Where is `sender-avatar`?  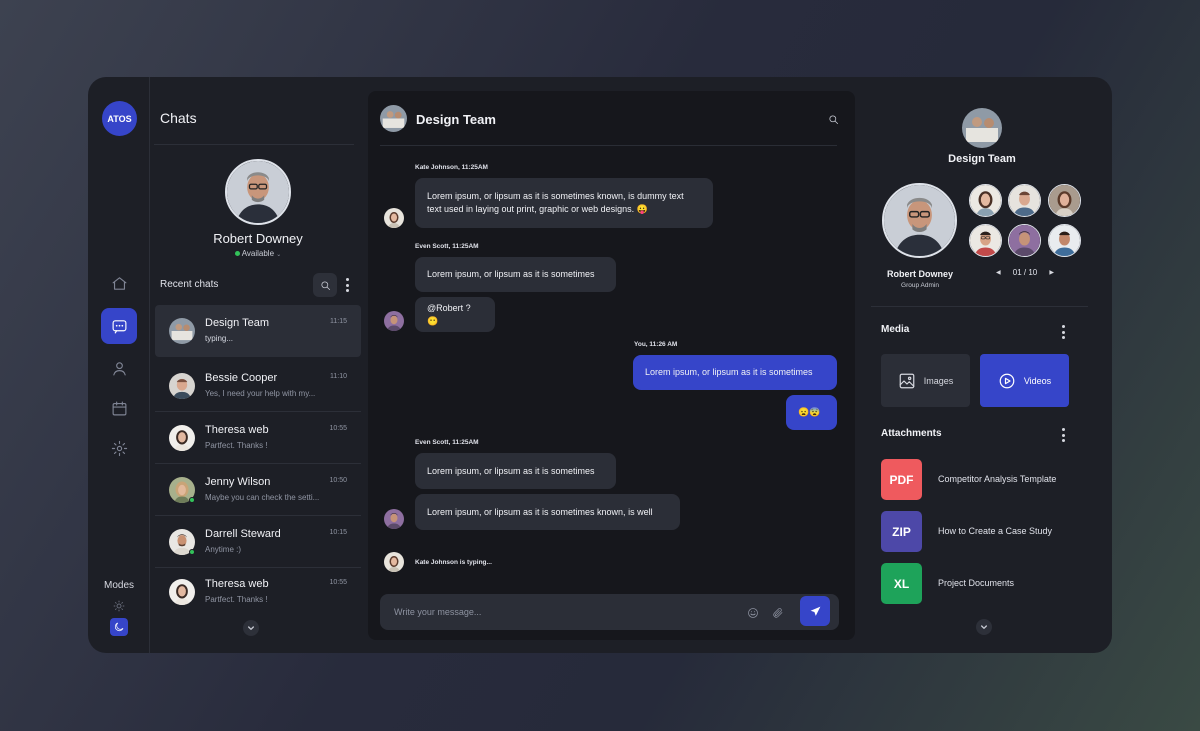 sender-avatar is located at coordinates (394, 321).